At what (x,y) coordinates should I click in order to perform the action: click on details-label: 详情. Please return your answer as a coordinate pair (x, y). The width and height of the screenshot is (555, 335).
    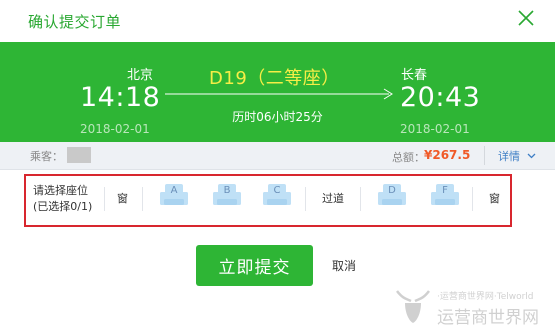
    Looking at the image, I should click on (509, 156).